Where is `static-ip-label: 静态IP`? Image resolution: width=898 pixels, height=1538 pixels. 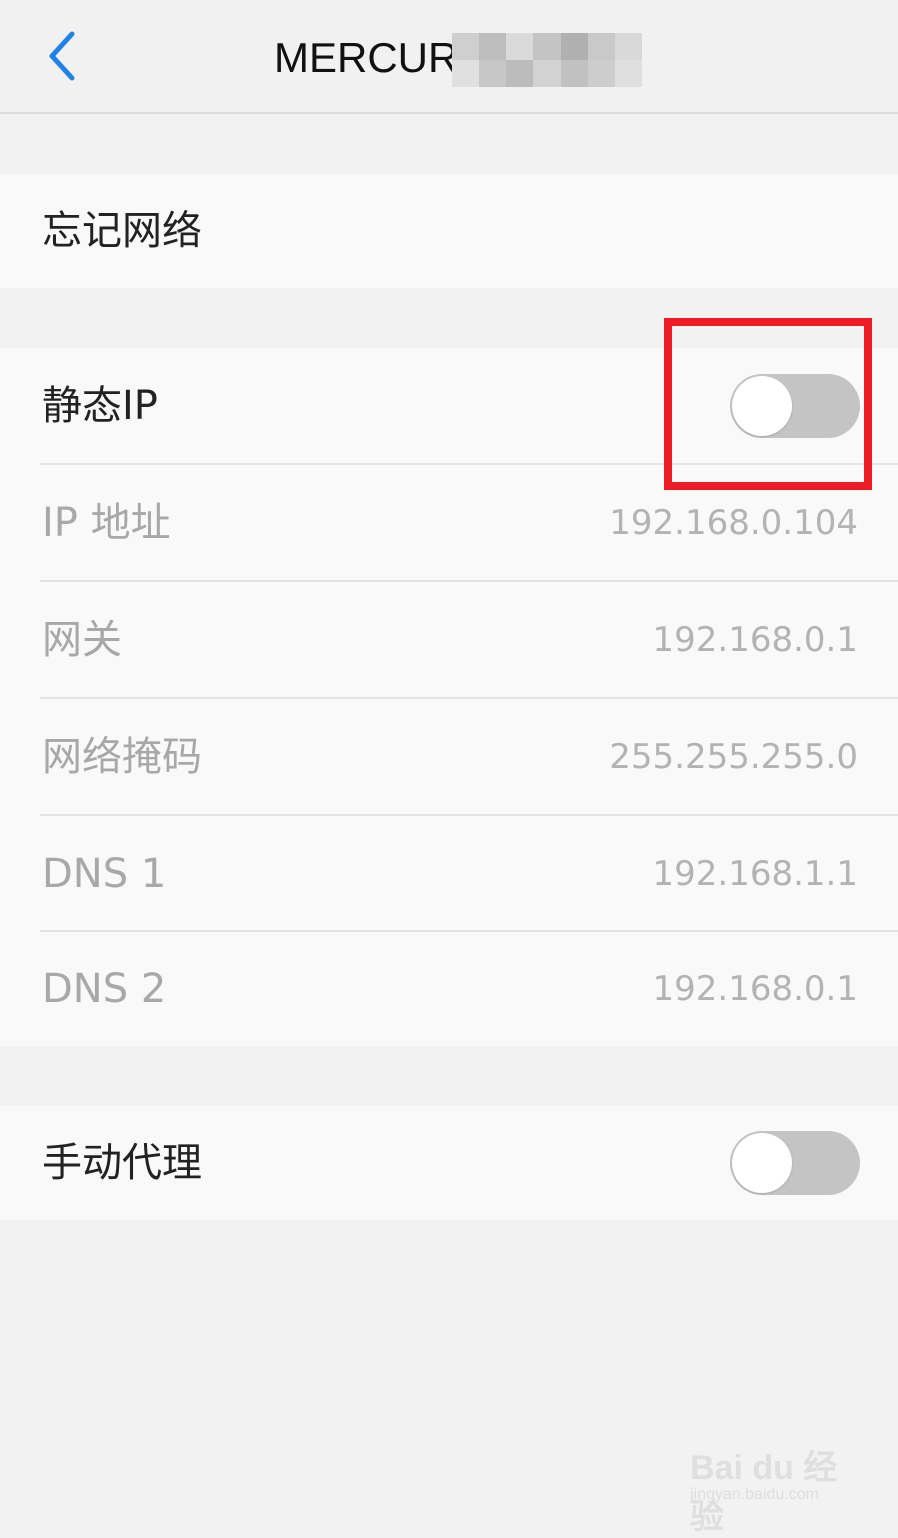
static-ip-label: 静态IP is located at coordinates (100, 406).